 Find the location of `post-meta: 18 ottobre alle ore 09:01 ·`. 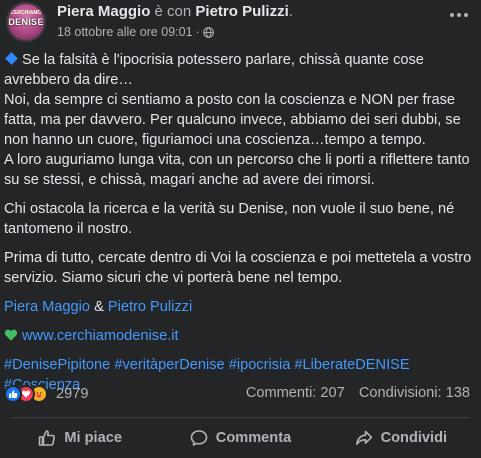

post-meta: 18 ottobre alle ore 09:01 · is located at coordinates (135, 32).